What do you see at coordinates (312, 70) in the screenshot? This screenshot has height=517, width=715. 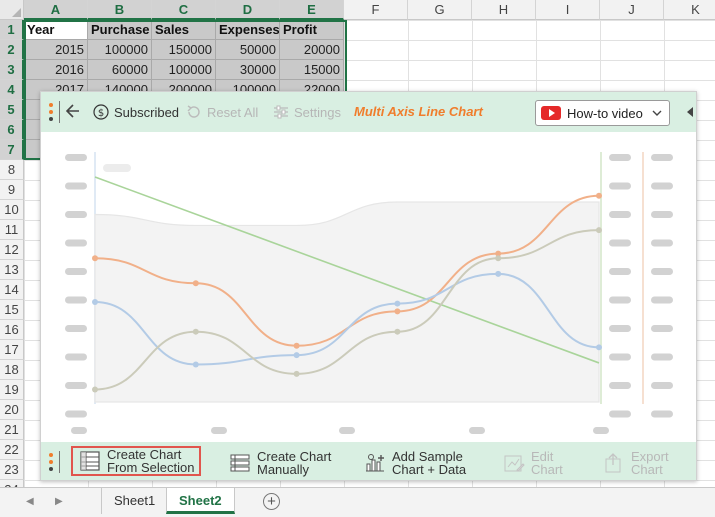 I see `table-cell: 15000` at bounding box center [312, 70].